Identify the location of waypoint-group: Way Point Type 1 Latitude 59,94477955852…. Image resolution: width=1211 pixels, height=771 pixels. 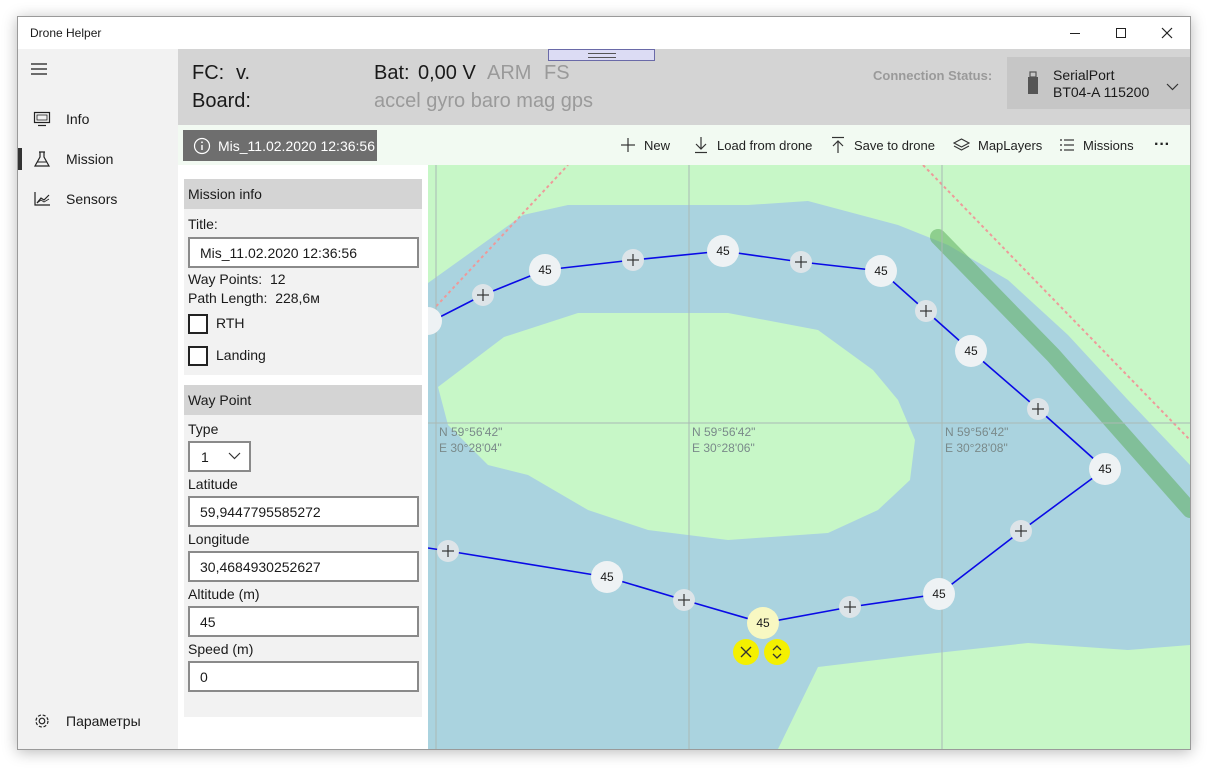
(303, 551).